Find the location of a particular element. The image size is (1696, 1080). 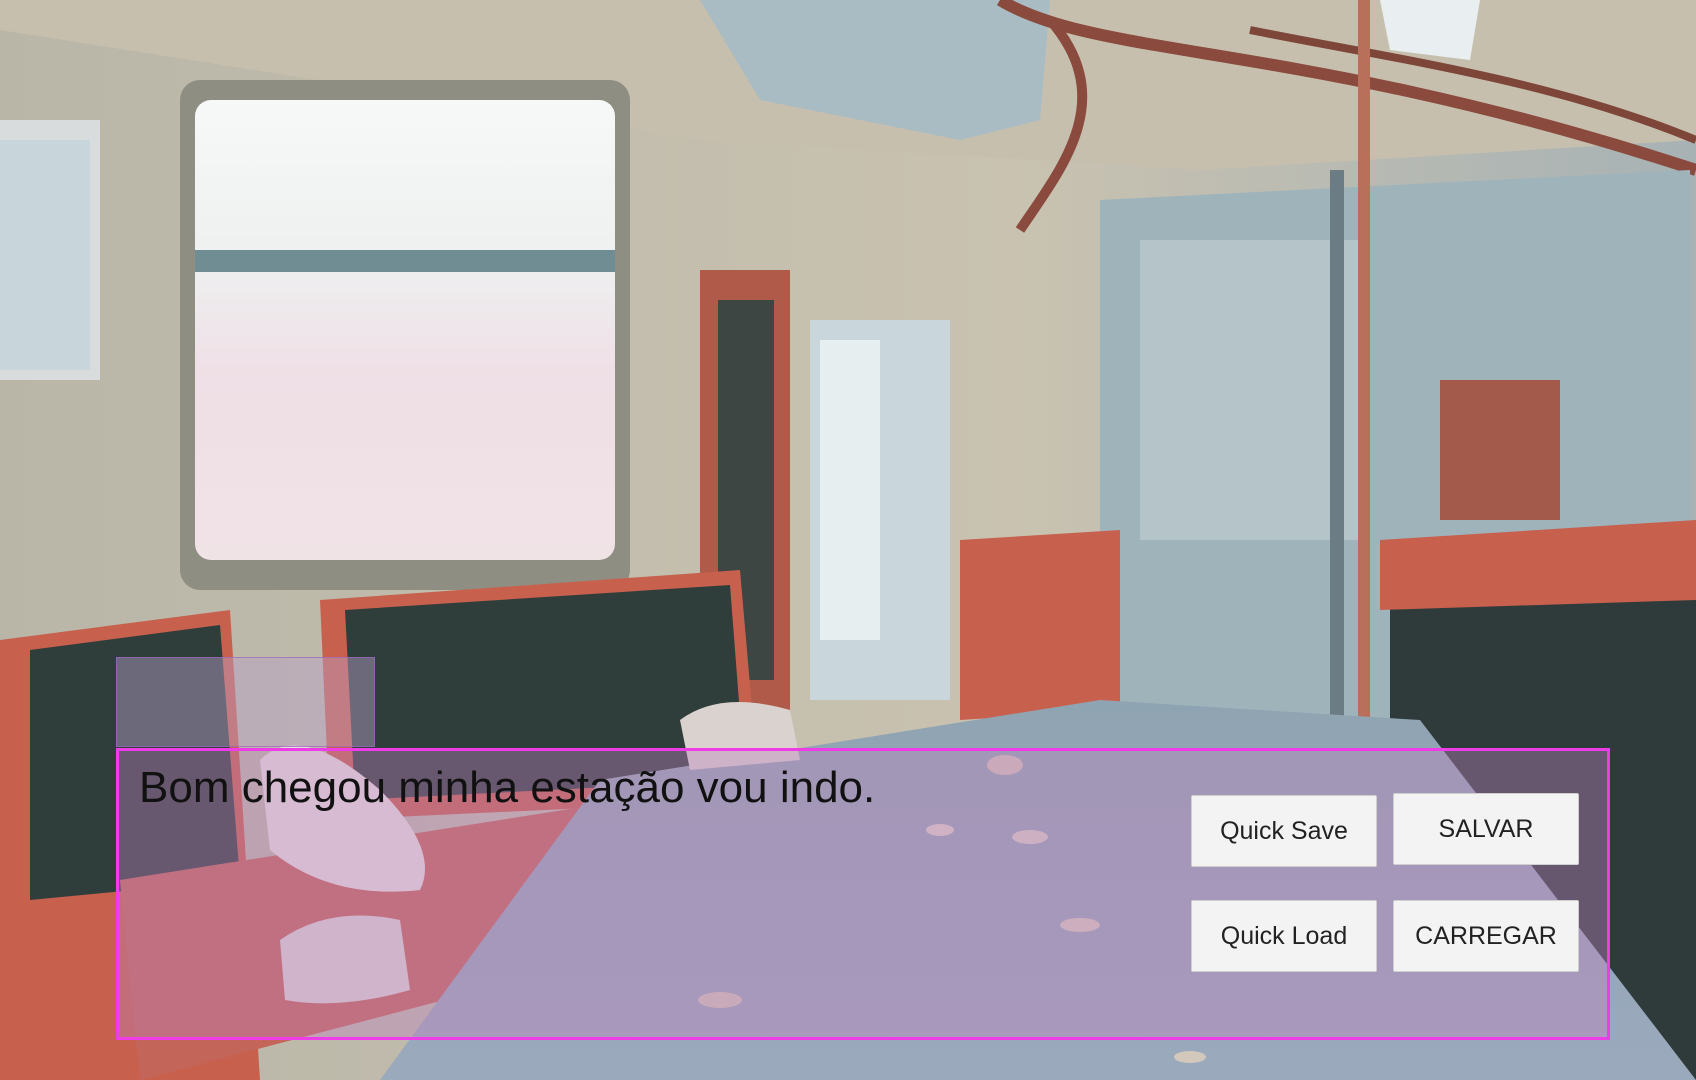

speaker-name-box is located at coordinates (245, 702).